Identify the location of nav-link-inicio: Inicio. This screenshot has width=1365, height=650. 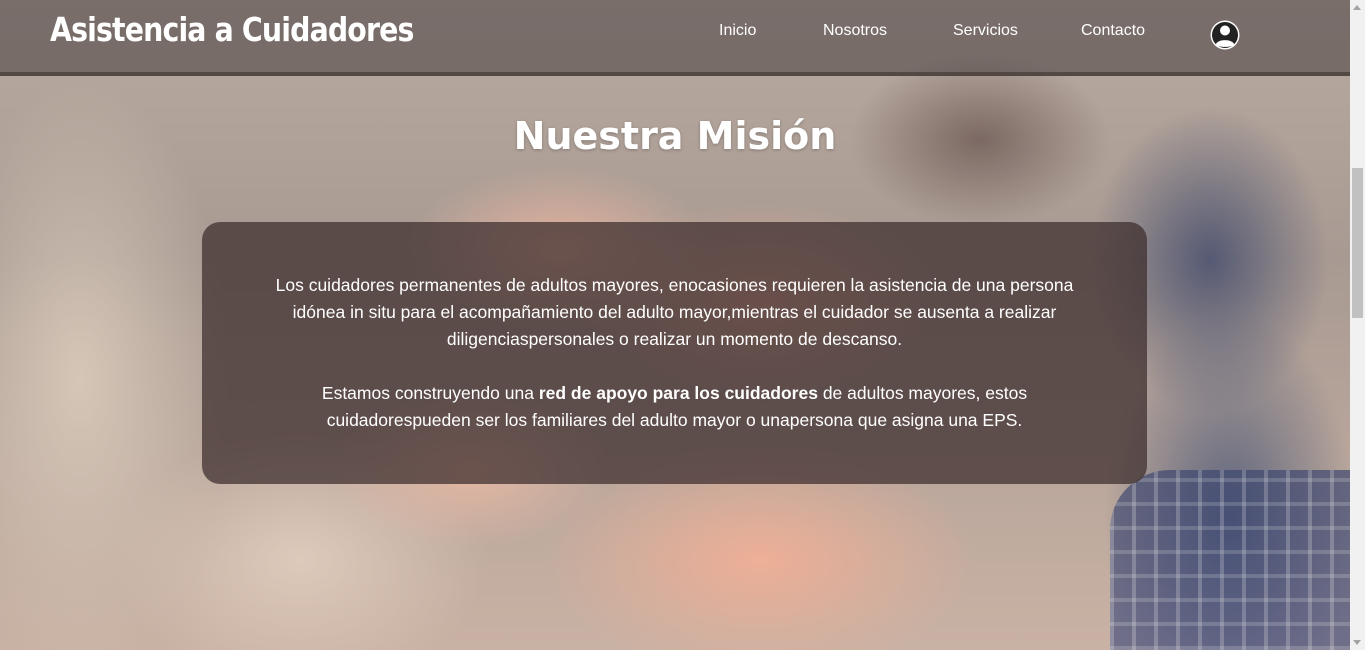
(771, 31).